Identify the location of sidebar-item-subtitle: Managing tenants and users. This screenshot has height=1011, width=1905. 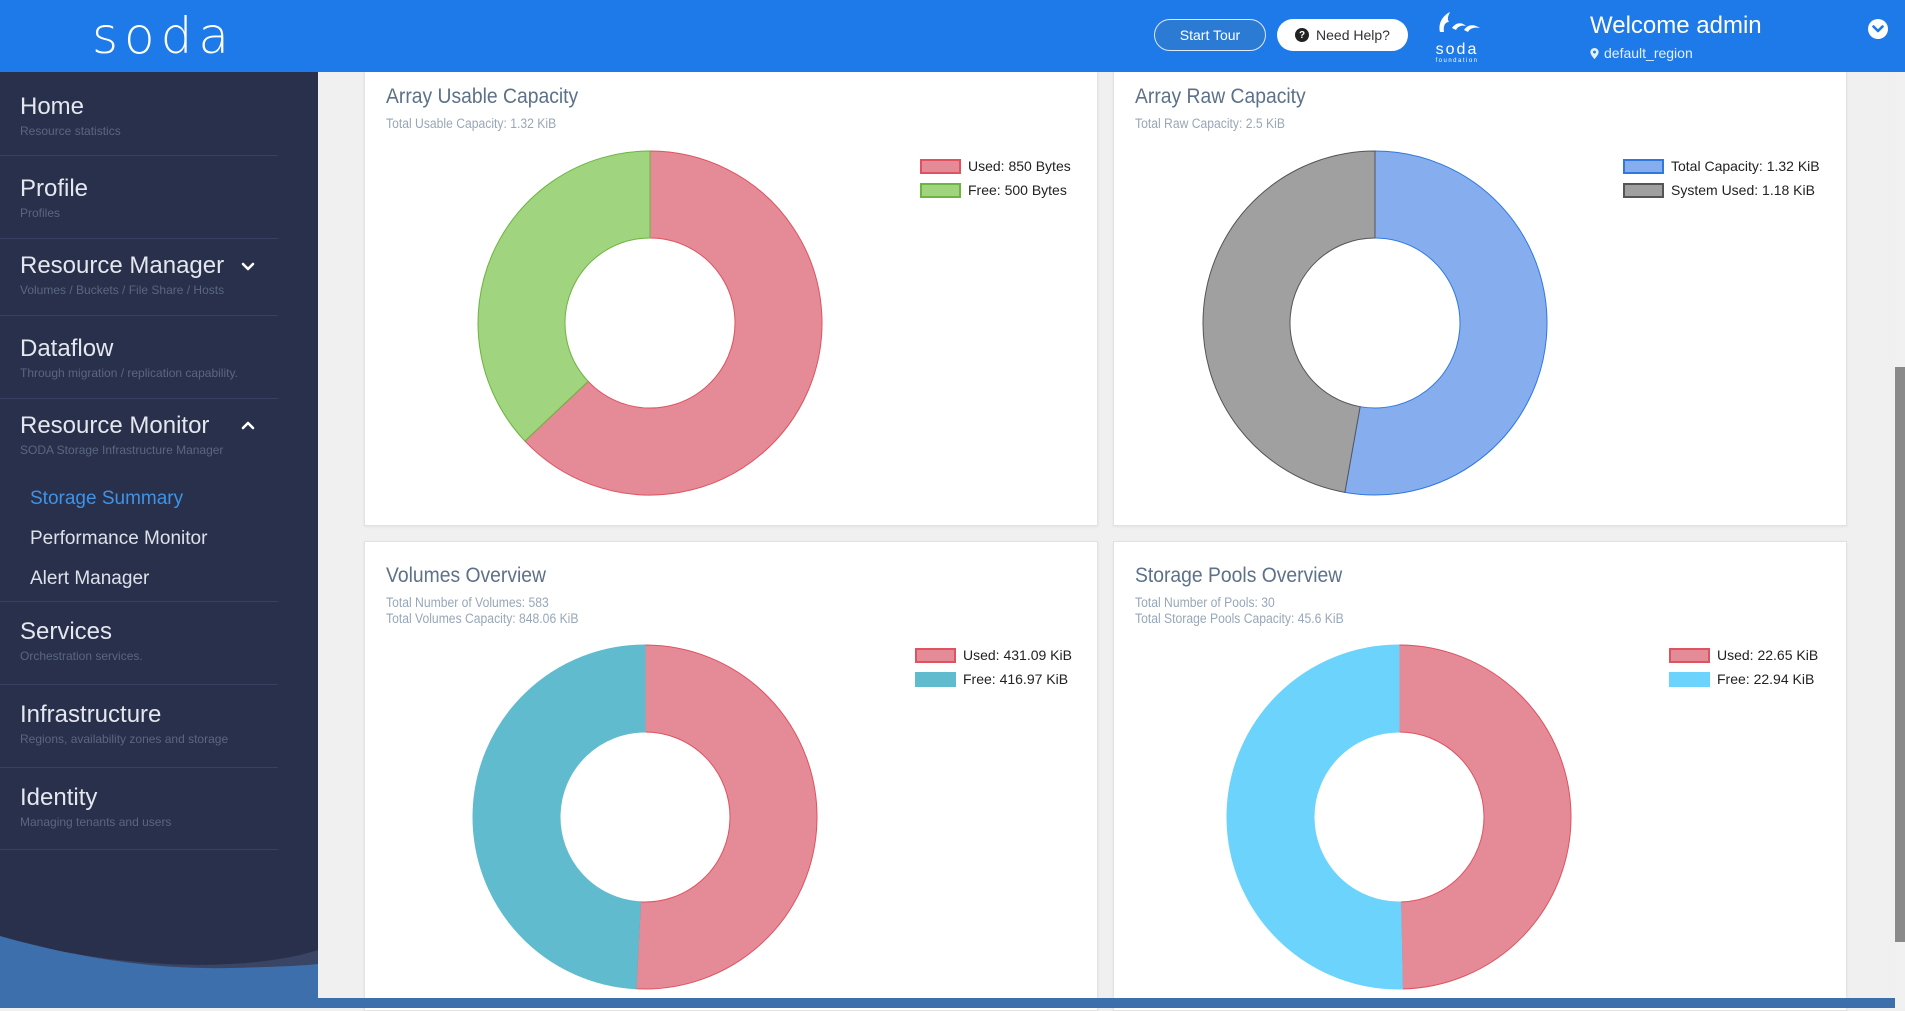
(96, 822).